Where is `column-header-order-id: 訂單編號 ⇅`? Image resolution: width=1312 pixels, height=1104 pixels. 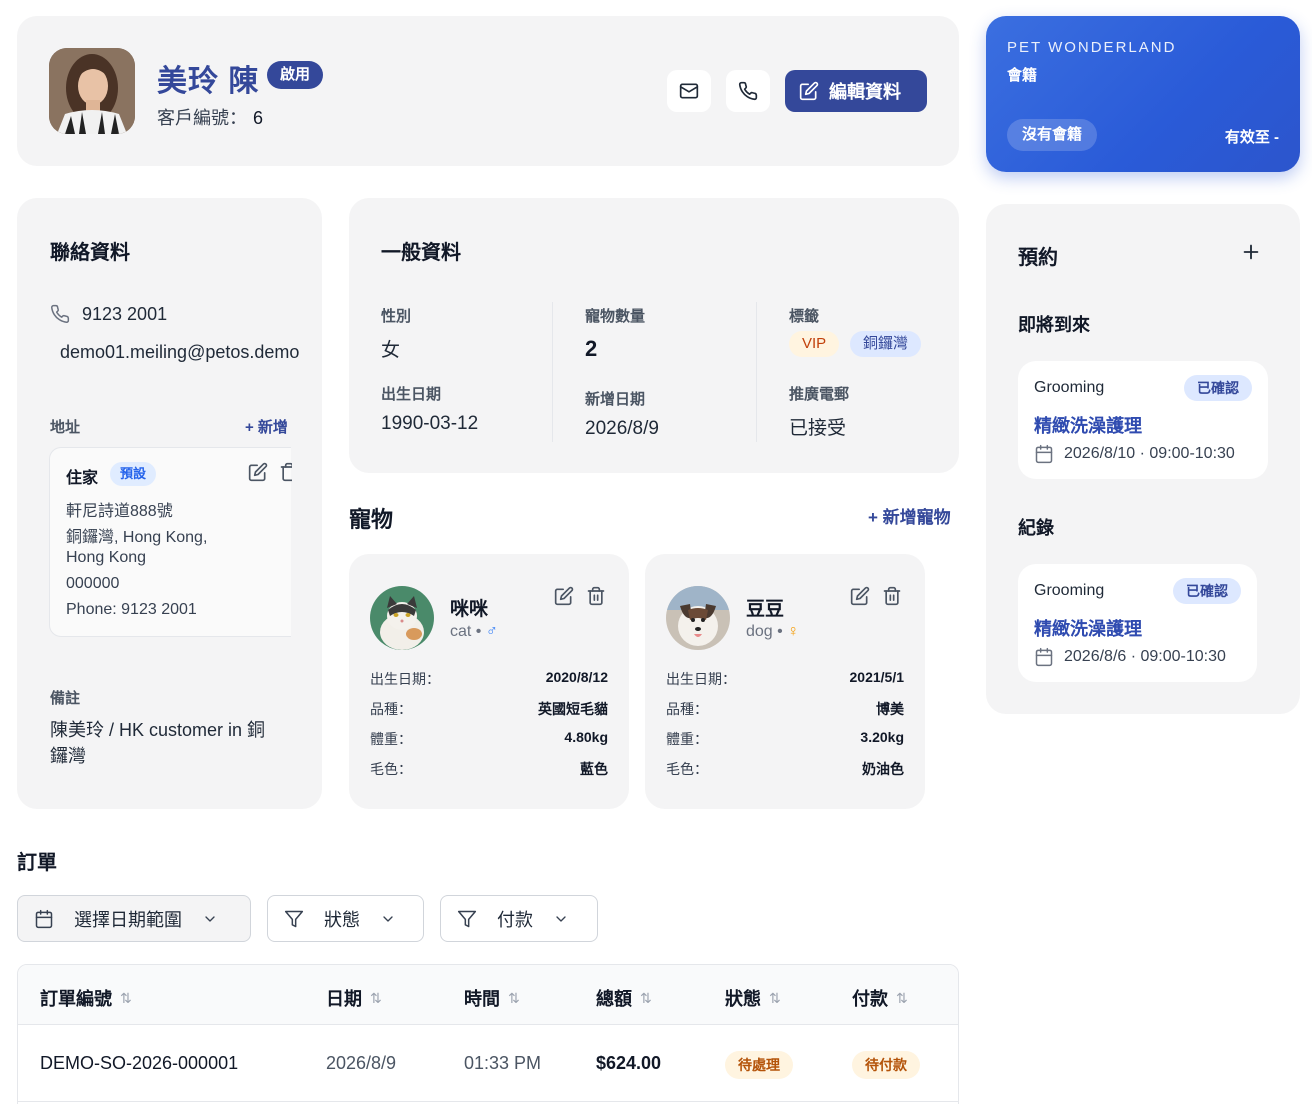
column-header-order-id: 訂單編號 ⇅ is located at coordinates (86, 998).